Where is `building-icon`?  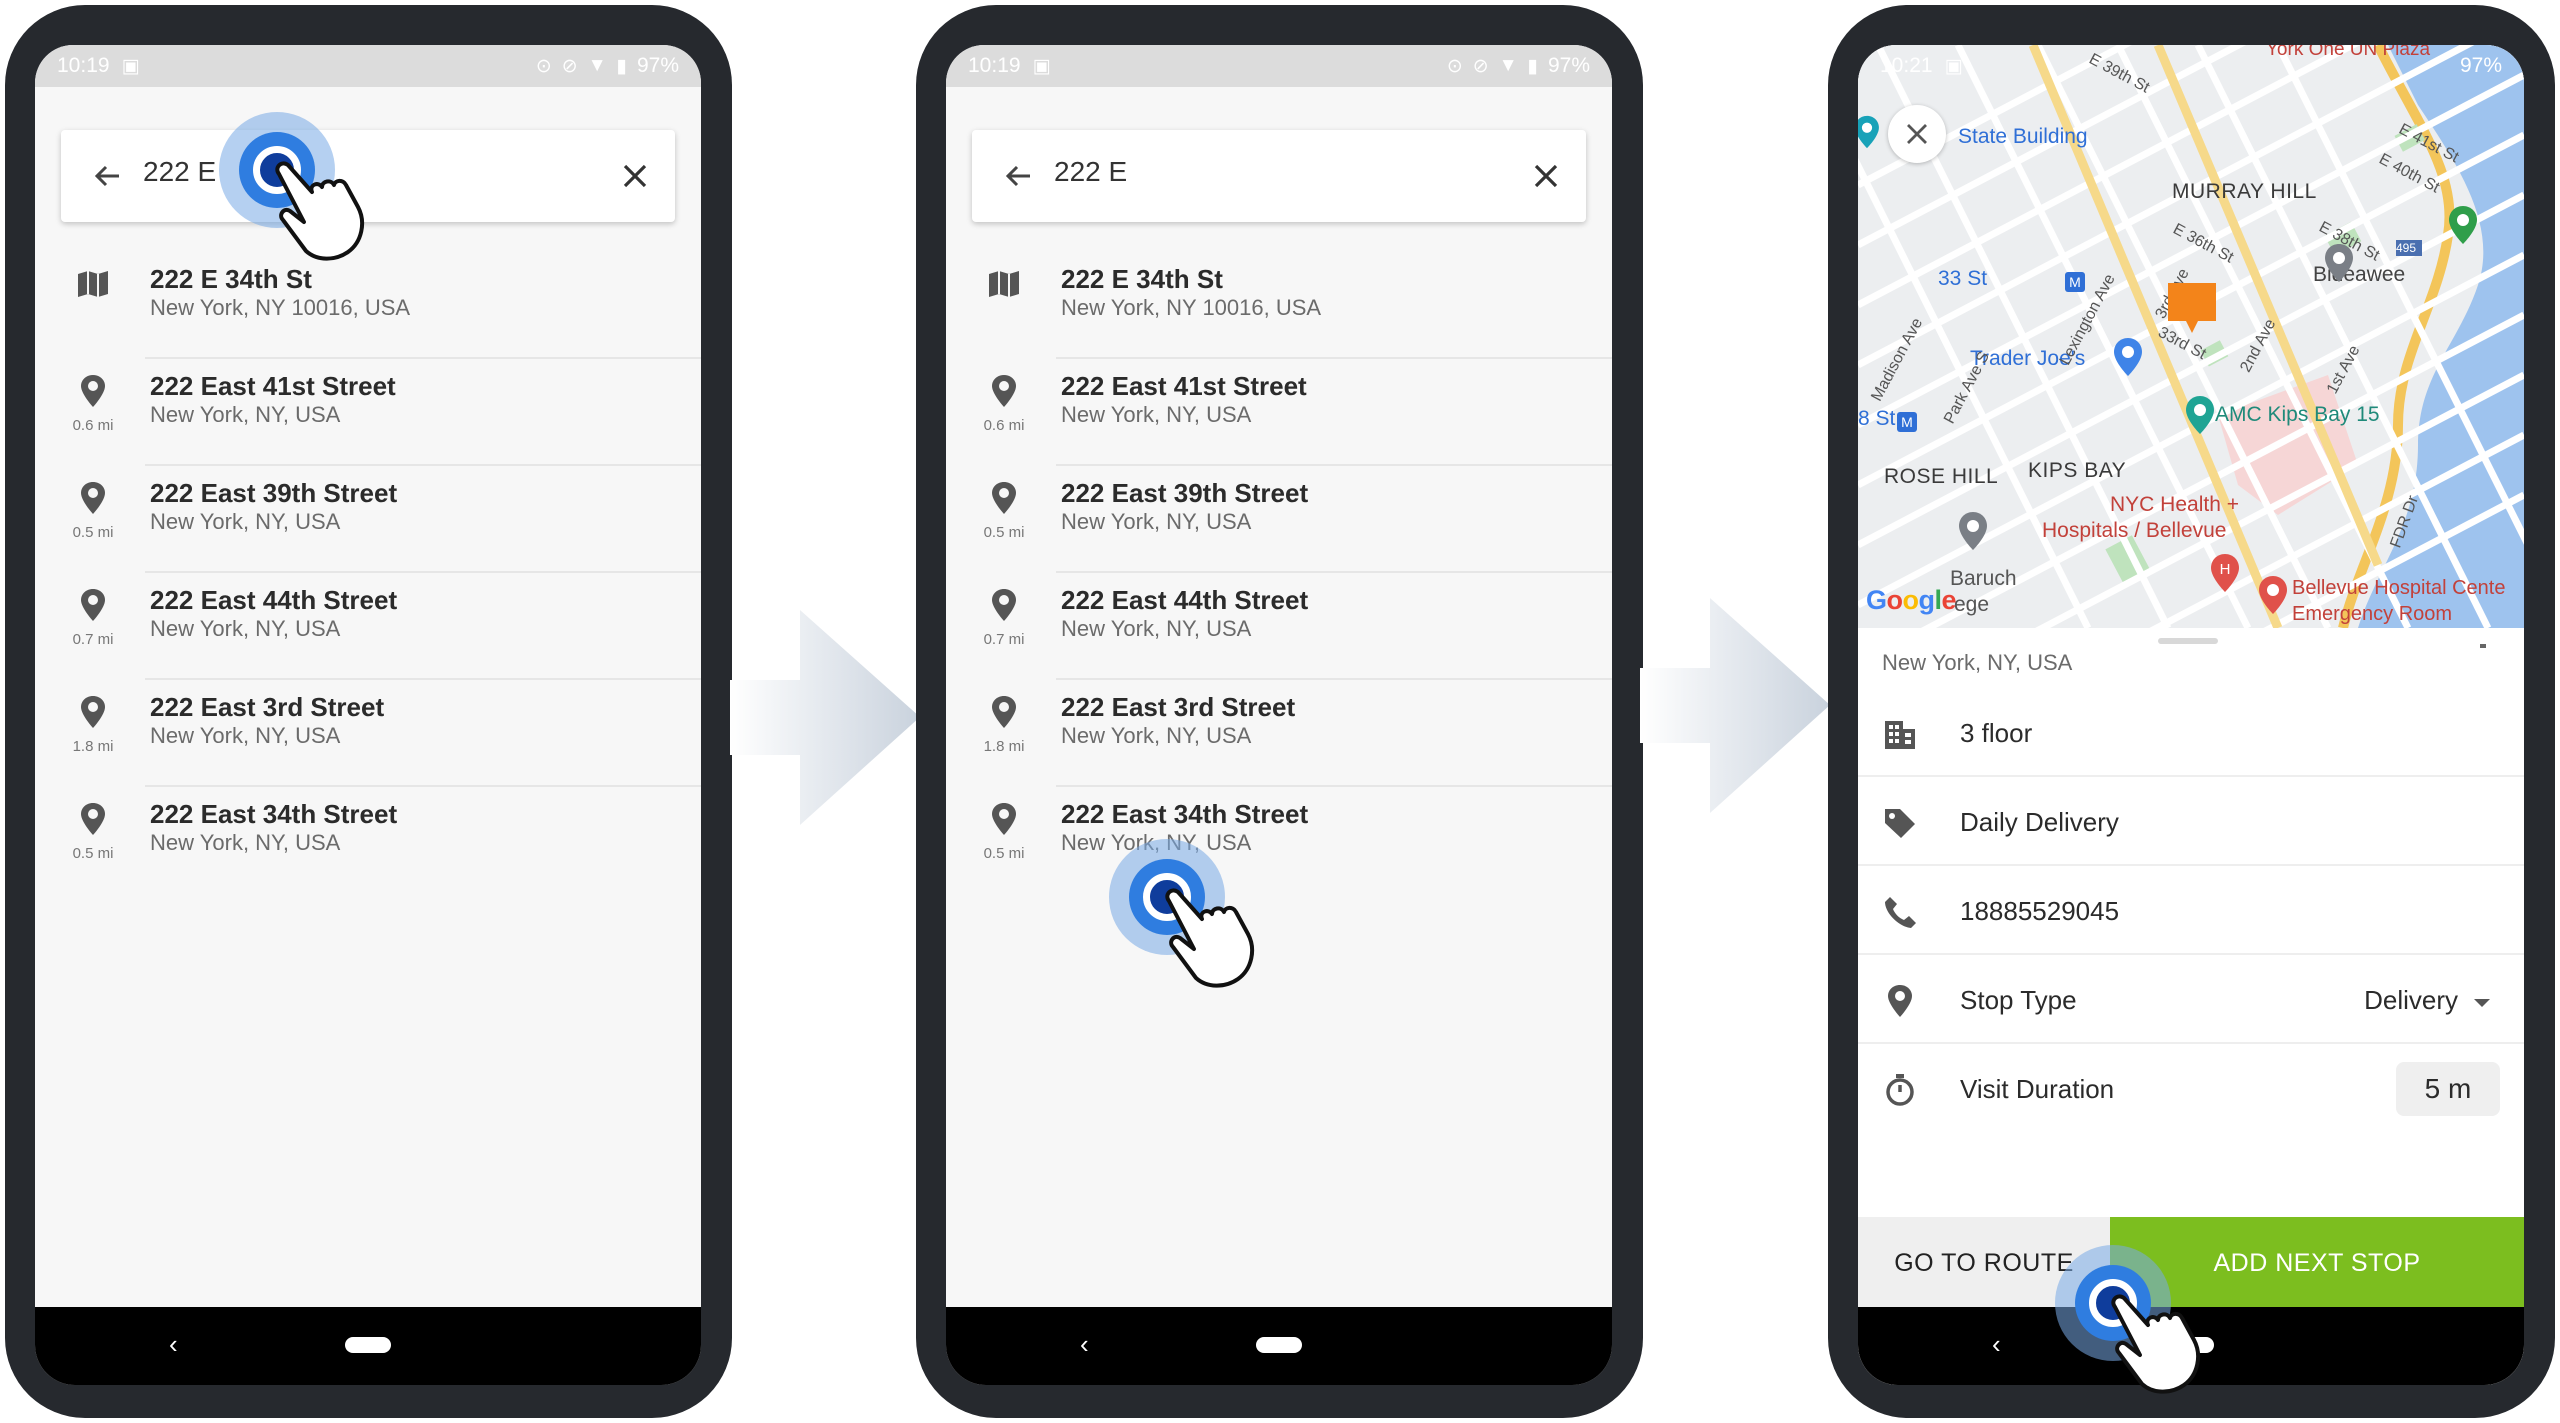 building-icon is located at coordinates (1900, 735).